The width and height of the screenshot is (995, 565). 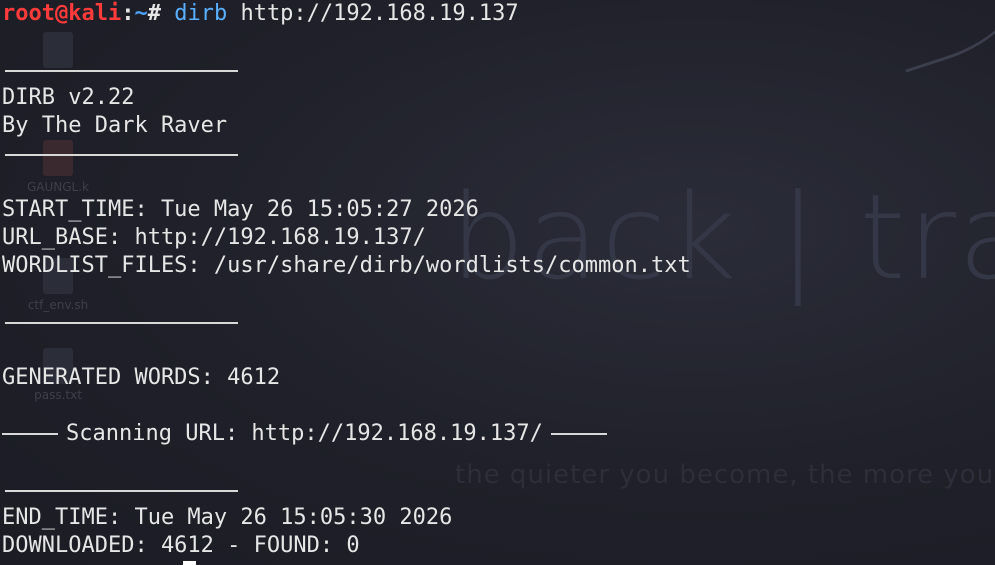 What do you see at coordinates (62, 13) in the screenshot?
I see `prompt-user-host: root@kali` at bounding box center [62, 13].